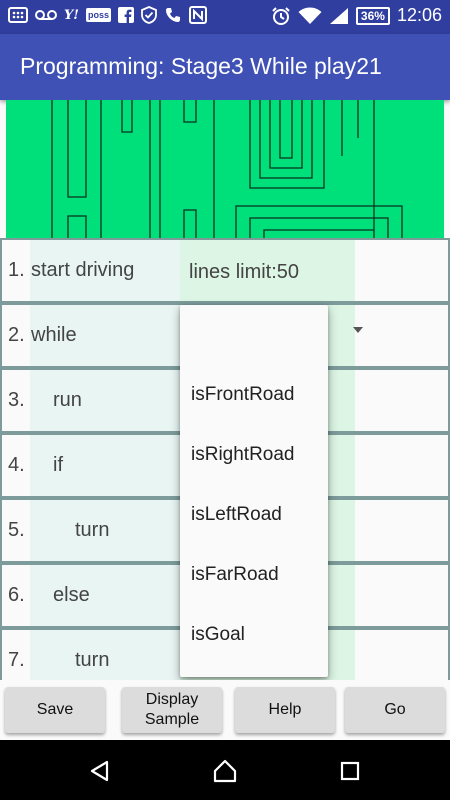  What do you see at coordinates (395, 710) in the screenshot?
I see `go-button: Go` at bounding box center [395, 710].